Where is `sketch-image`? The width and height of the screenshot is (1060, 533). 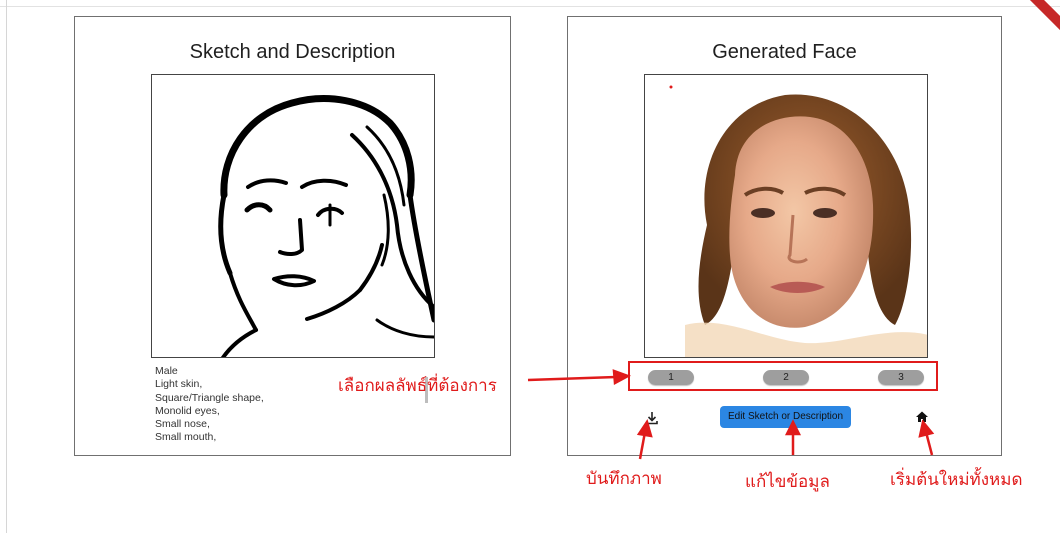
sketch-image is located at coordinates (293, 216).